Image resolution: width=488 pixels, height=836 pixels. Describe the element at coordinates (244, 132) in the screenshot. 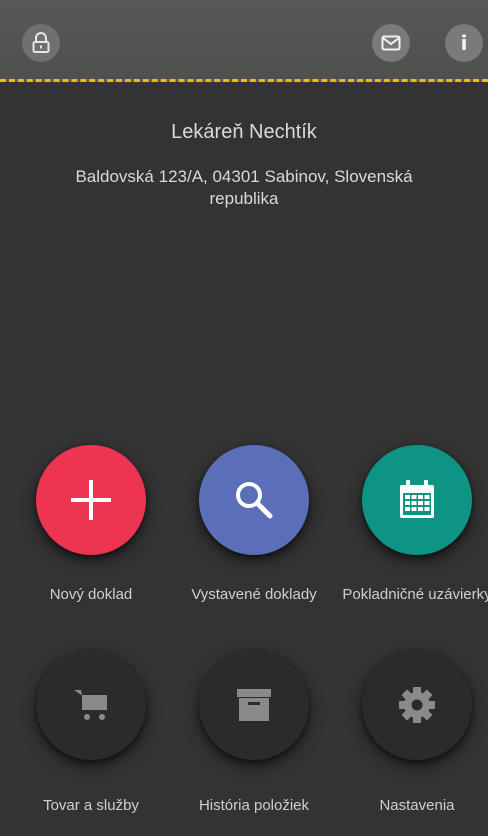

I see `store-name: Lekáreň Nechtík` at that location.